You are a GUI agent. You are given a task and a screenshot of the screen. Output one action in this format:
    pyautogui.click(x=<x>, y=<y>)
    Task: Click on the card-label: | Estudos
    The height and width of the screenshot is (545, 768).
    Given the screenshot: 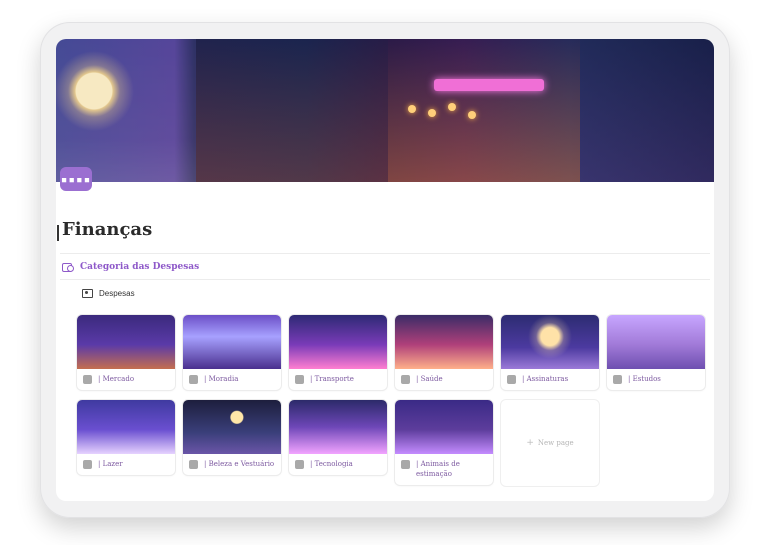 What is the action you would take?
    pyautogui.click(x=644, y=379)
    